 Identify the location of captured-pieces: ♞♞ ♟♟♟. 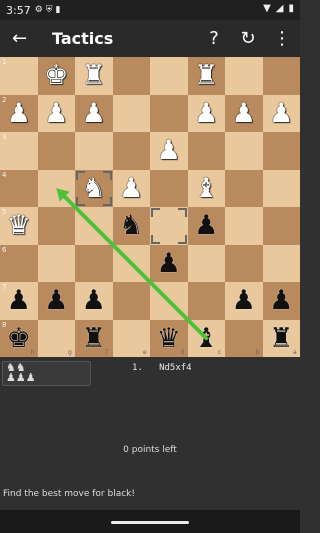
(21, 372).